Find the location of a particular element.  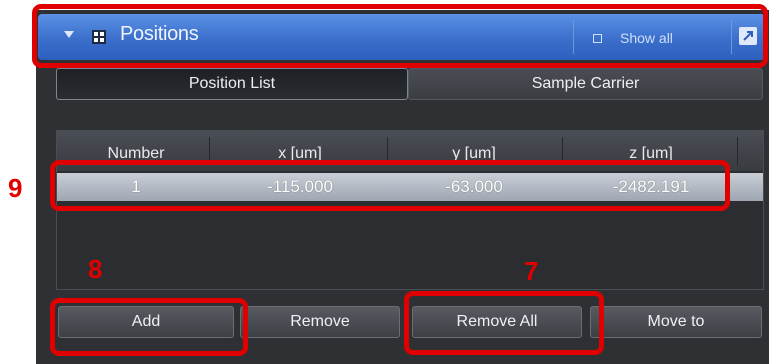

tab-sample-carrier: Sample Carrier is located at coordinates (585, 84).